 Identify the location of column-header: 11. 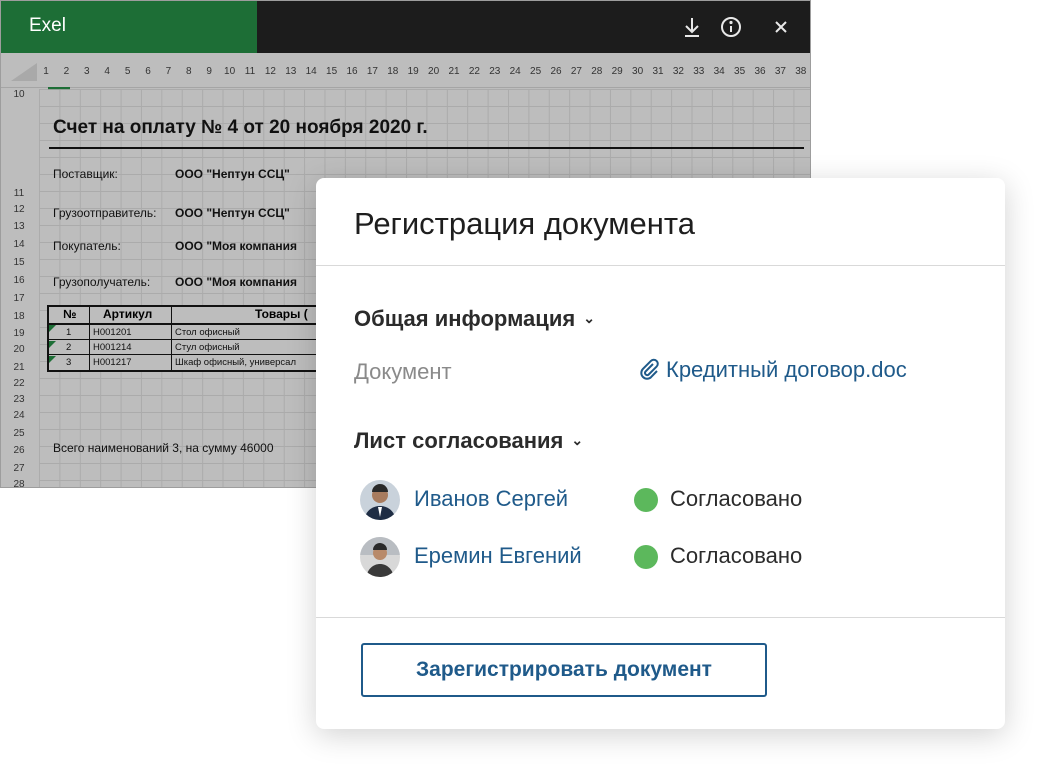
(250, 71).